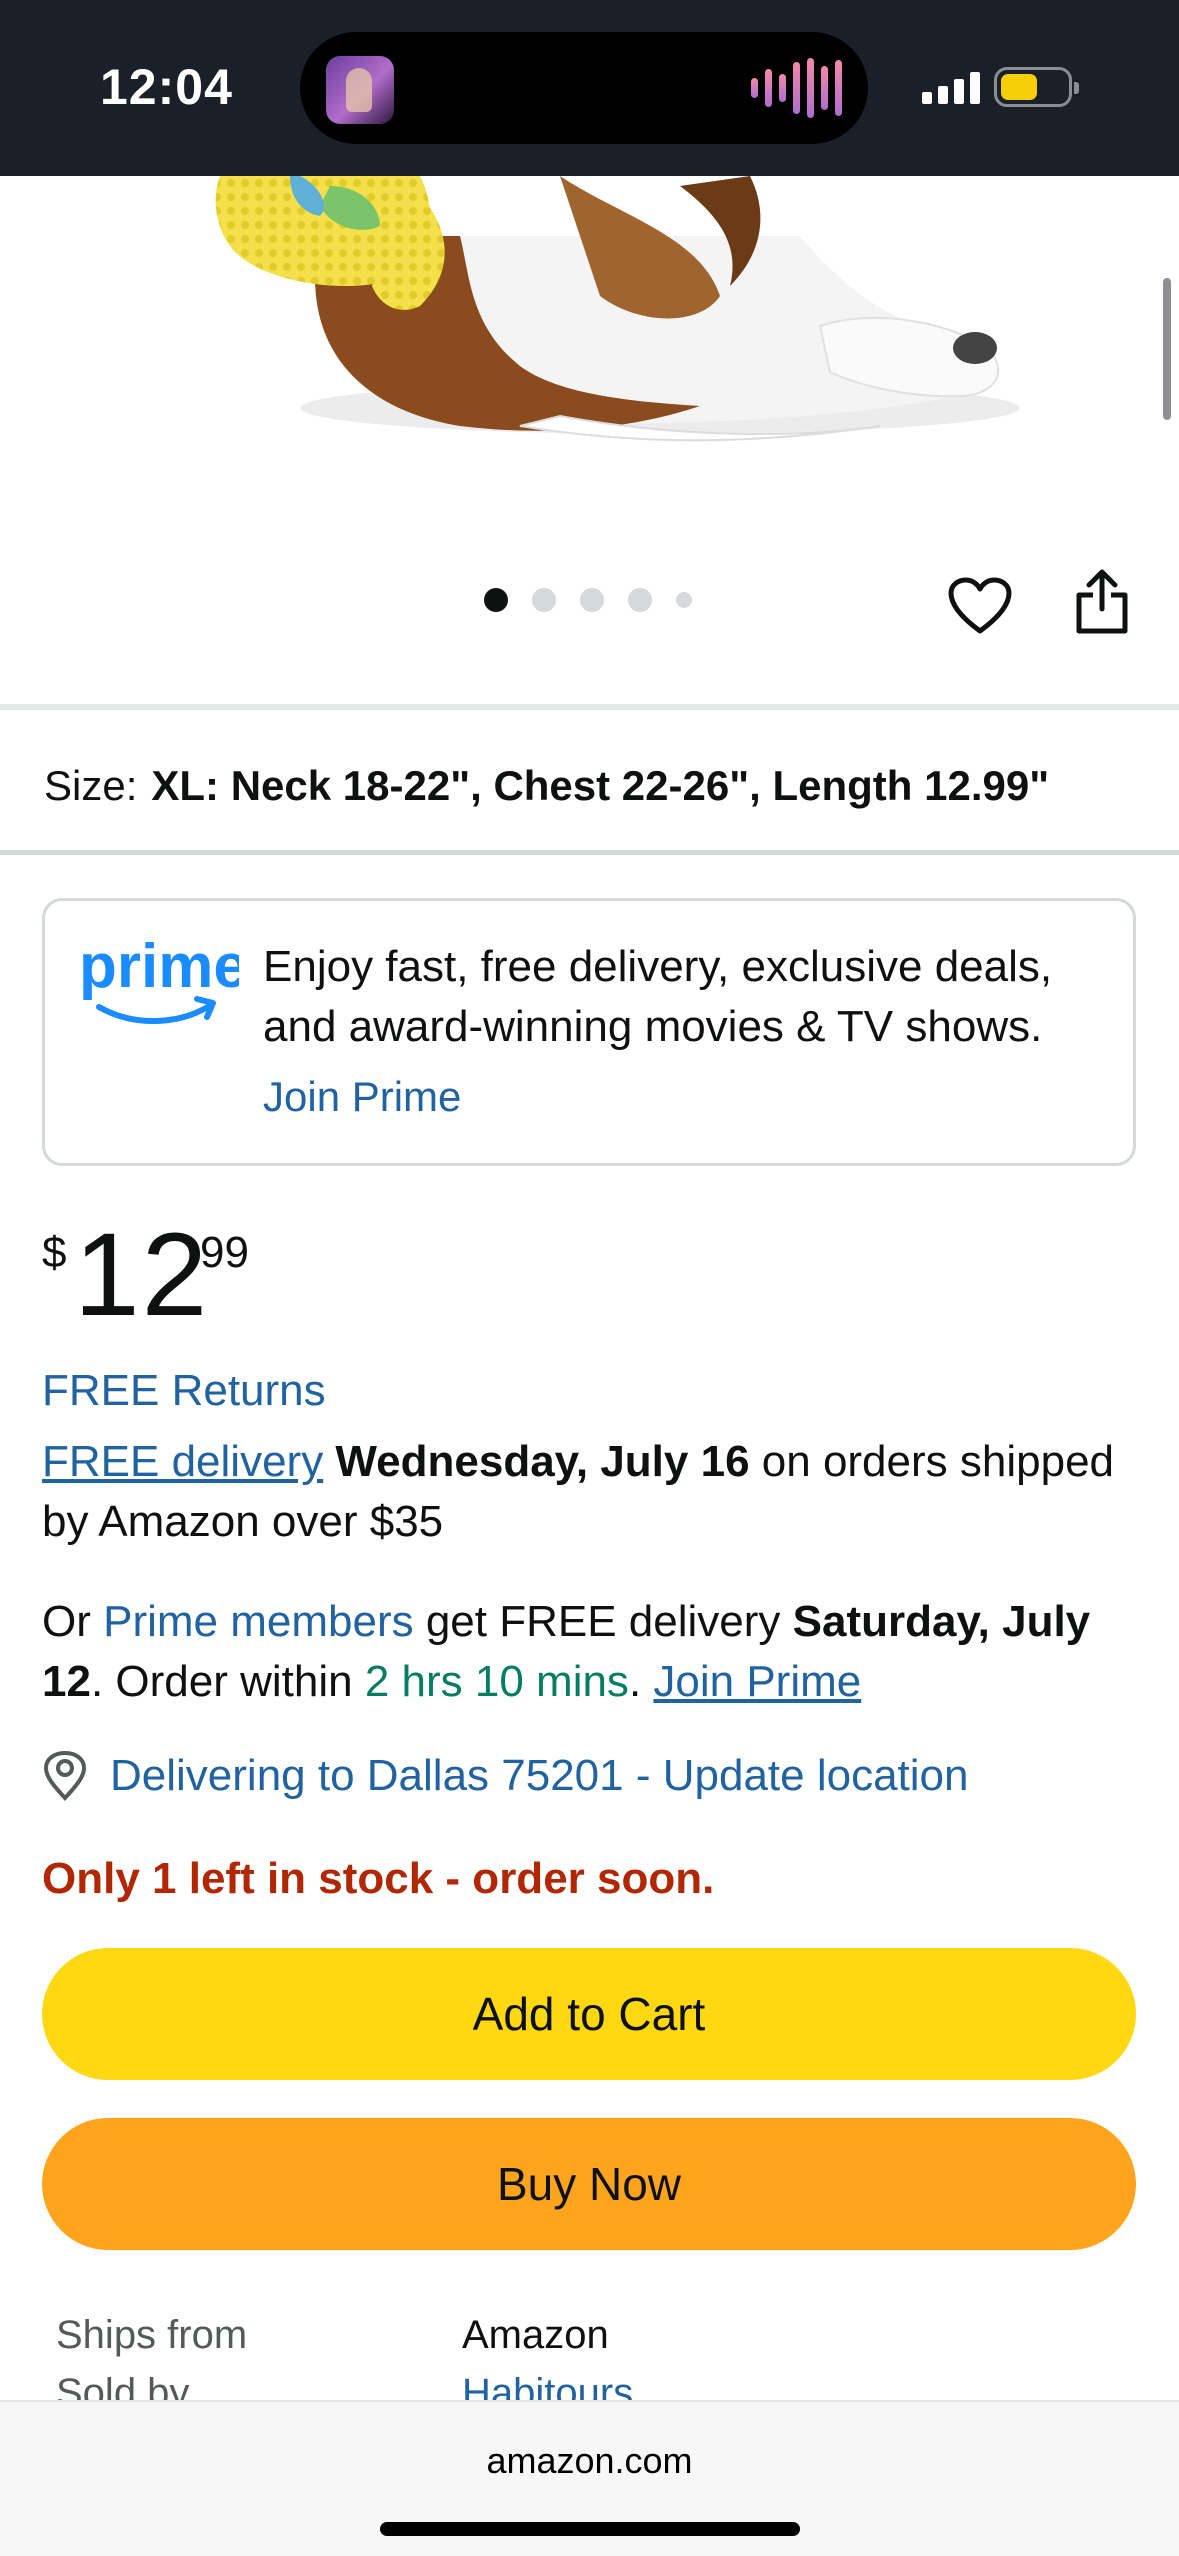  I want to click on ships-from-label: Ships from, so click(152, 2335).